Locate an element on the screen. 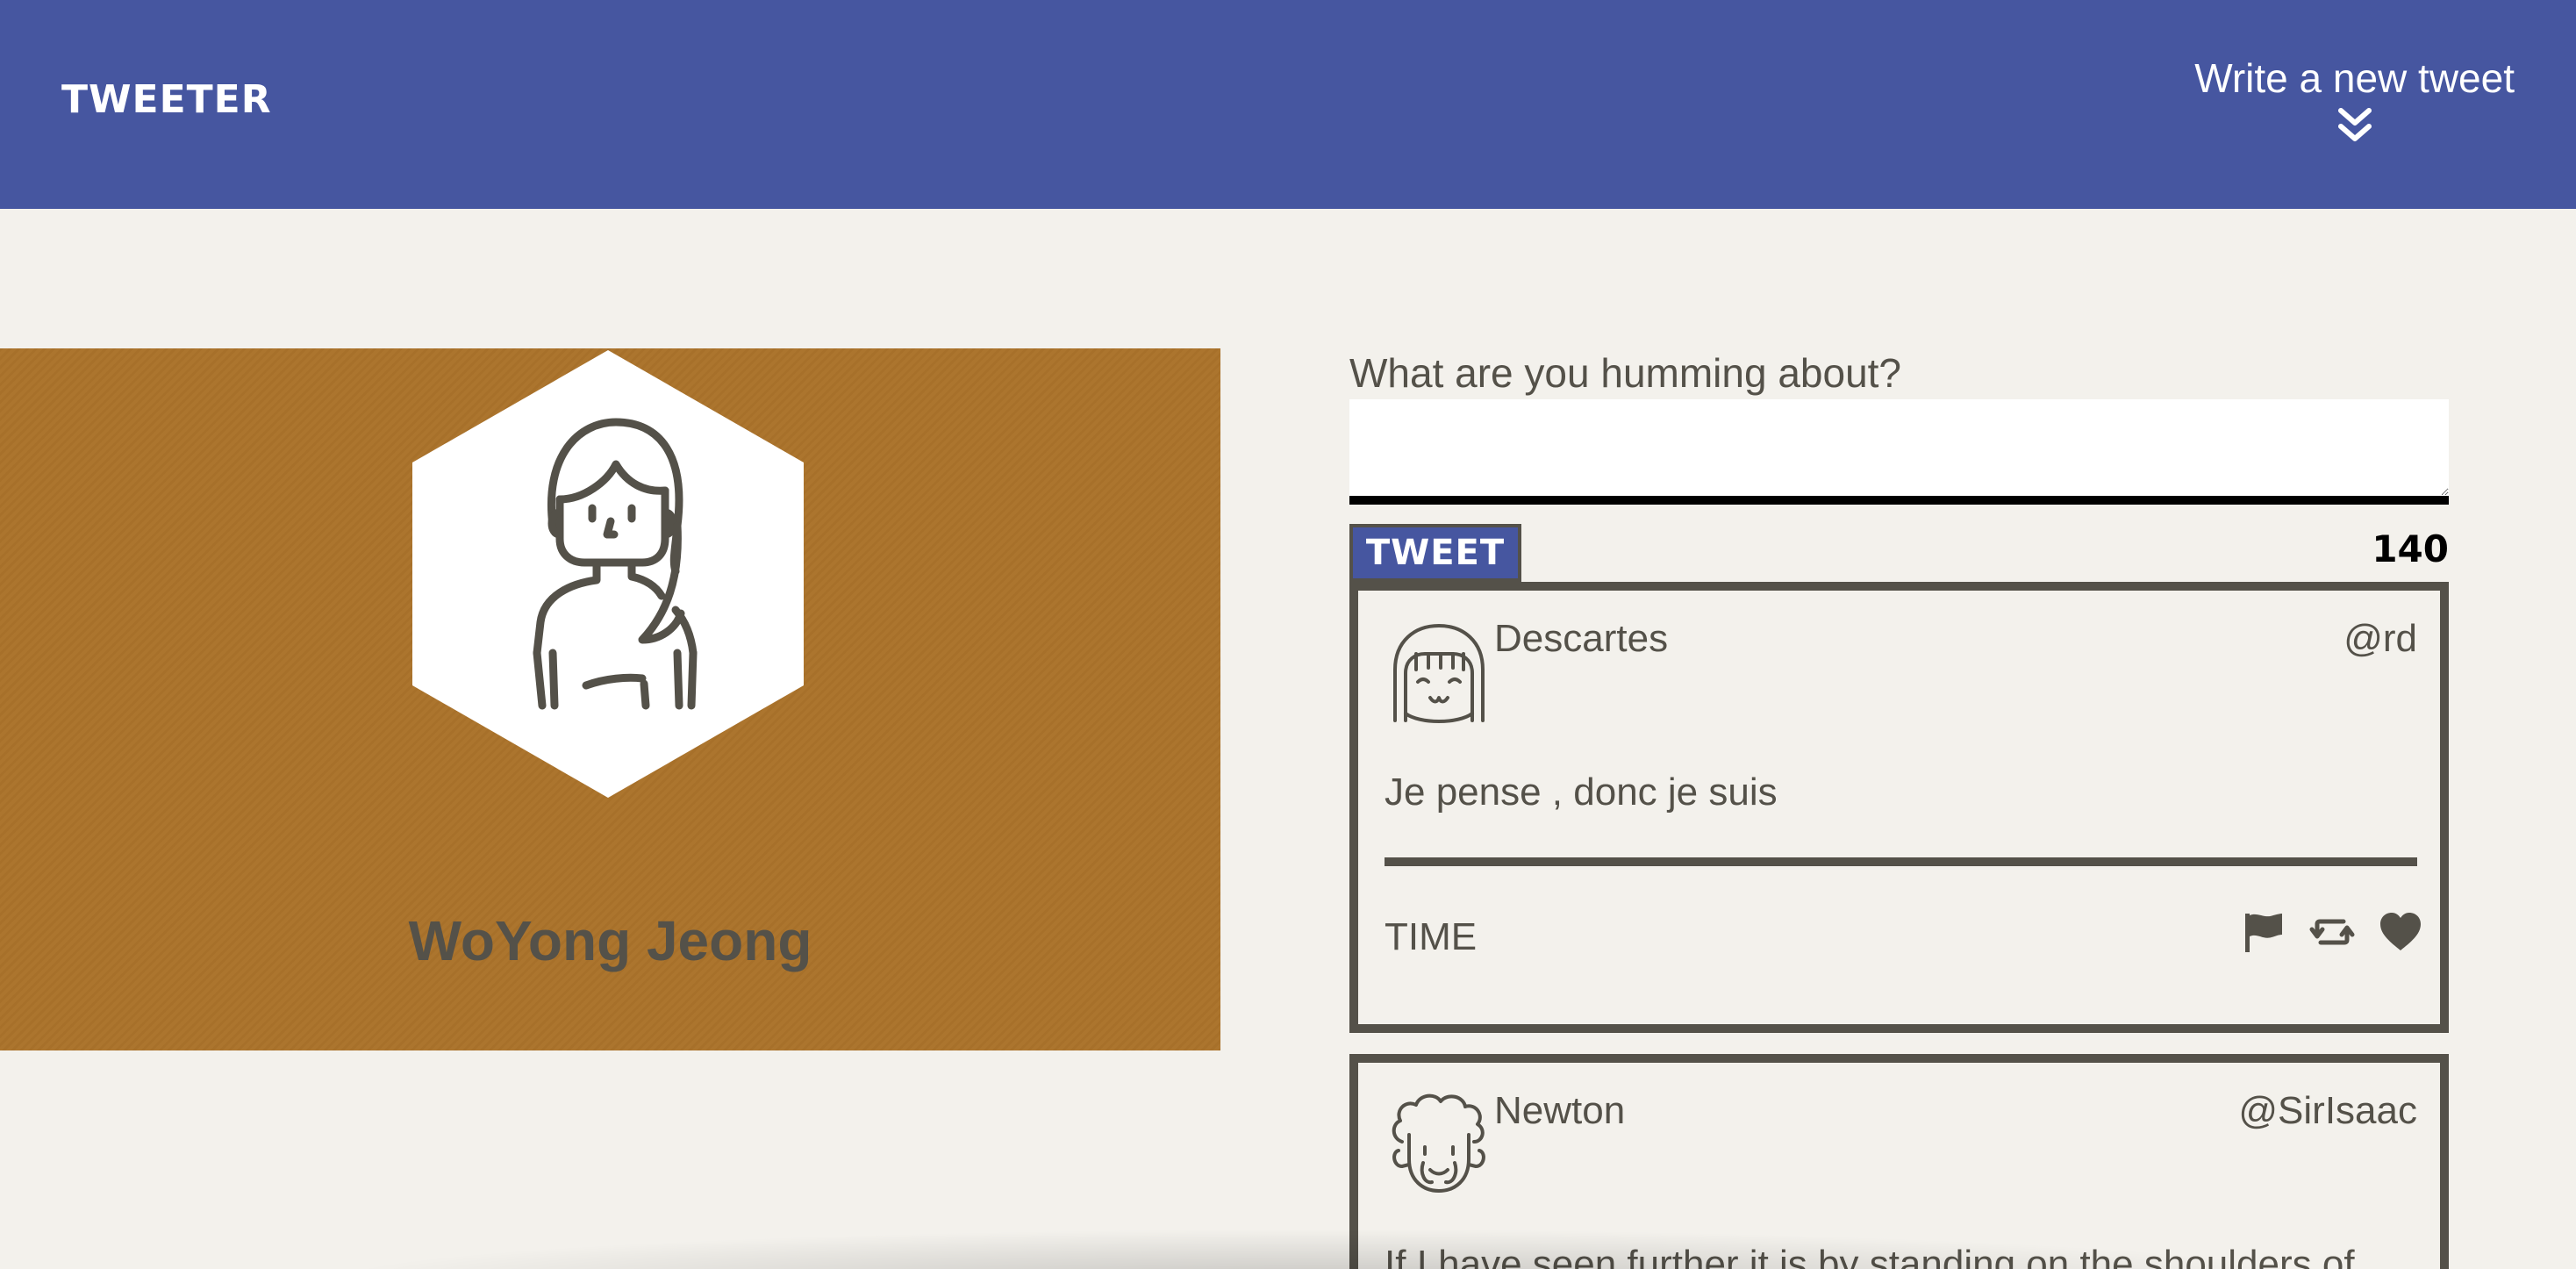 The height and width of the screenshot is (1269, 2576). profile-avatar is located at coordinates (608, 574).